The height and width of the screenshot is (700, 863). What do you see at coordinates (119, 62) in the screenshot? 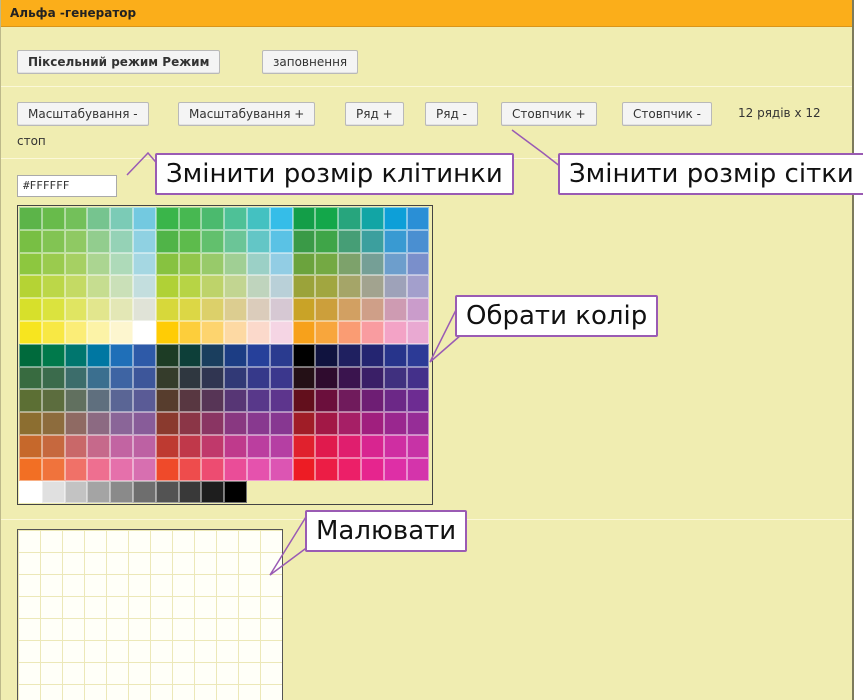
I see `pixel-mode-button: Піксельний режим Режим` at bounding box center [119, 62].